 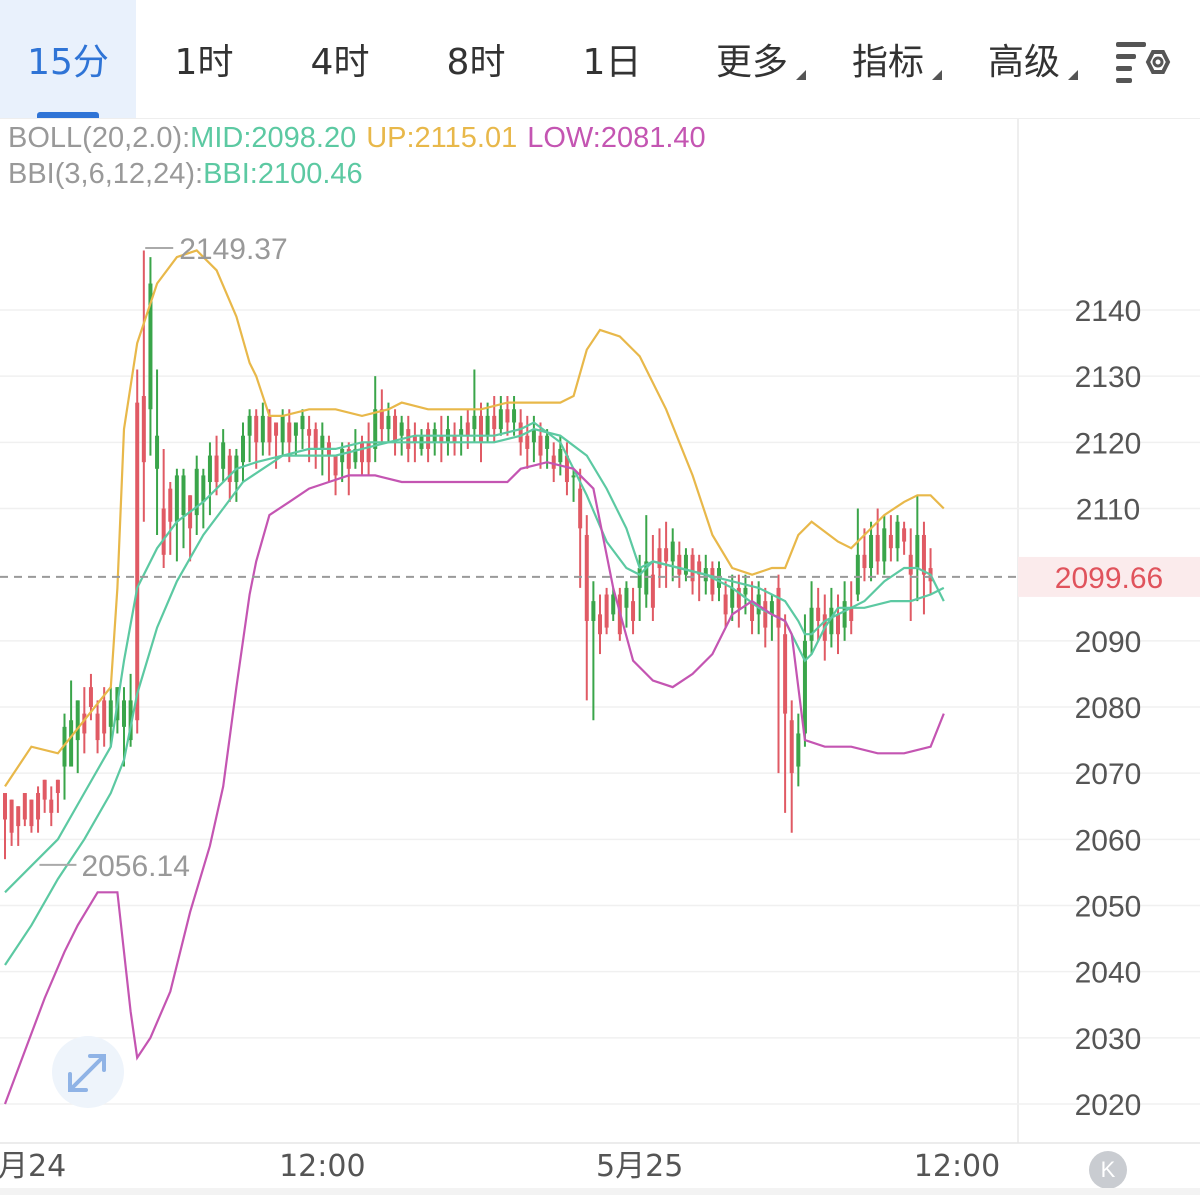 I want to click on tab-advanced-dropdown: 高级, so click(x=1024, y=59).